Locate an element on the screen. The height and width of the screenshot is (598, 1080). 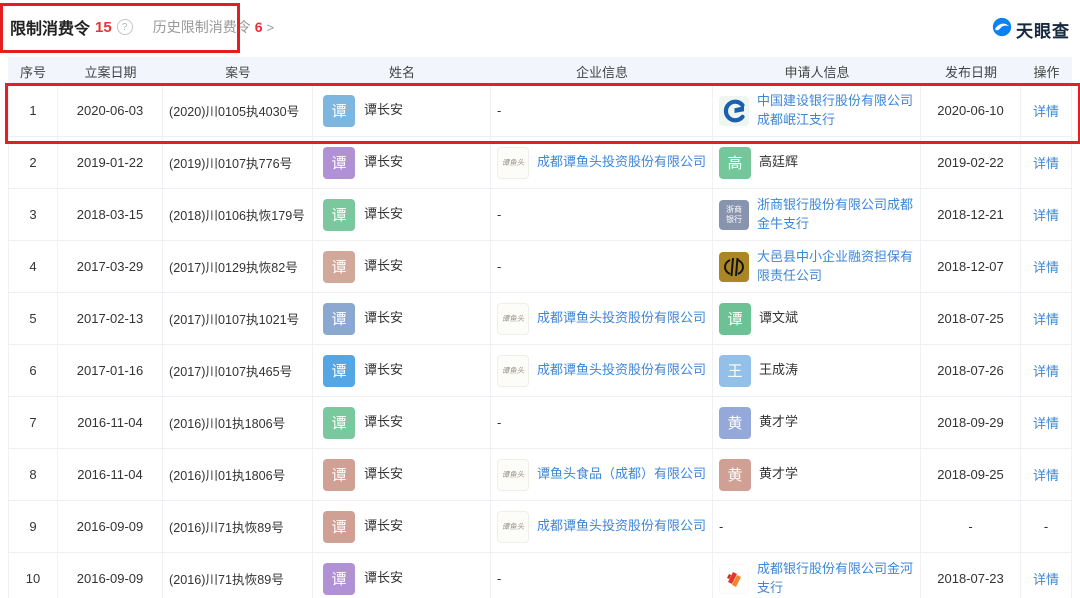
case-number-cell: (2017)川0107执1021号 is located at coordinates (238, 318).